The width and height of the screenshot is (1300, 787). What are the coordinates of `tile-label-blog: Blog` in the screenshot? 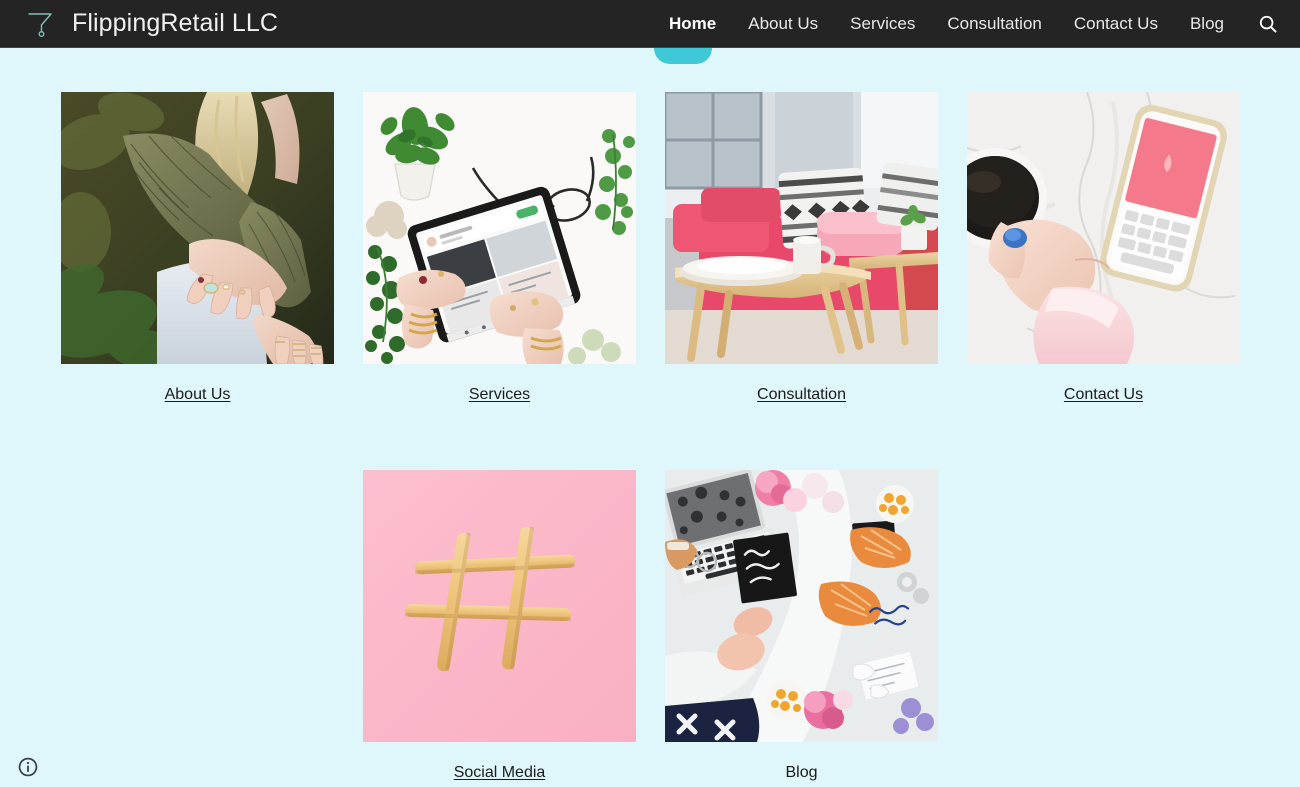 It's located at (801, 773).